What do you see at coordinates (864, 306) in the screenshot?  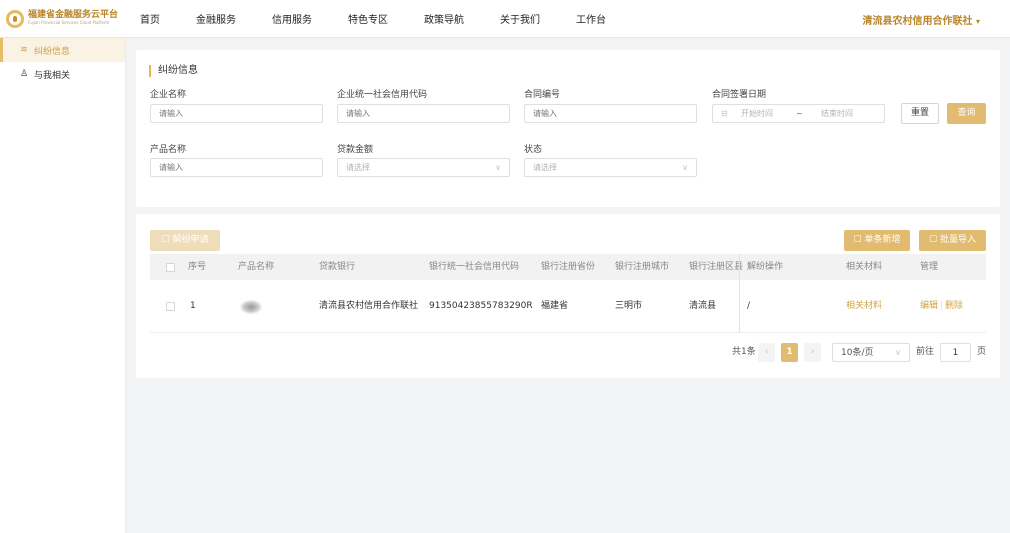 I see `materials-link: 相关材料` at bounding box center [864, 306].